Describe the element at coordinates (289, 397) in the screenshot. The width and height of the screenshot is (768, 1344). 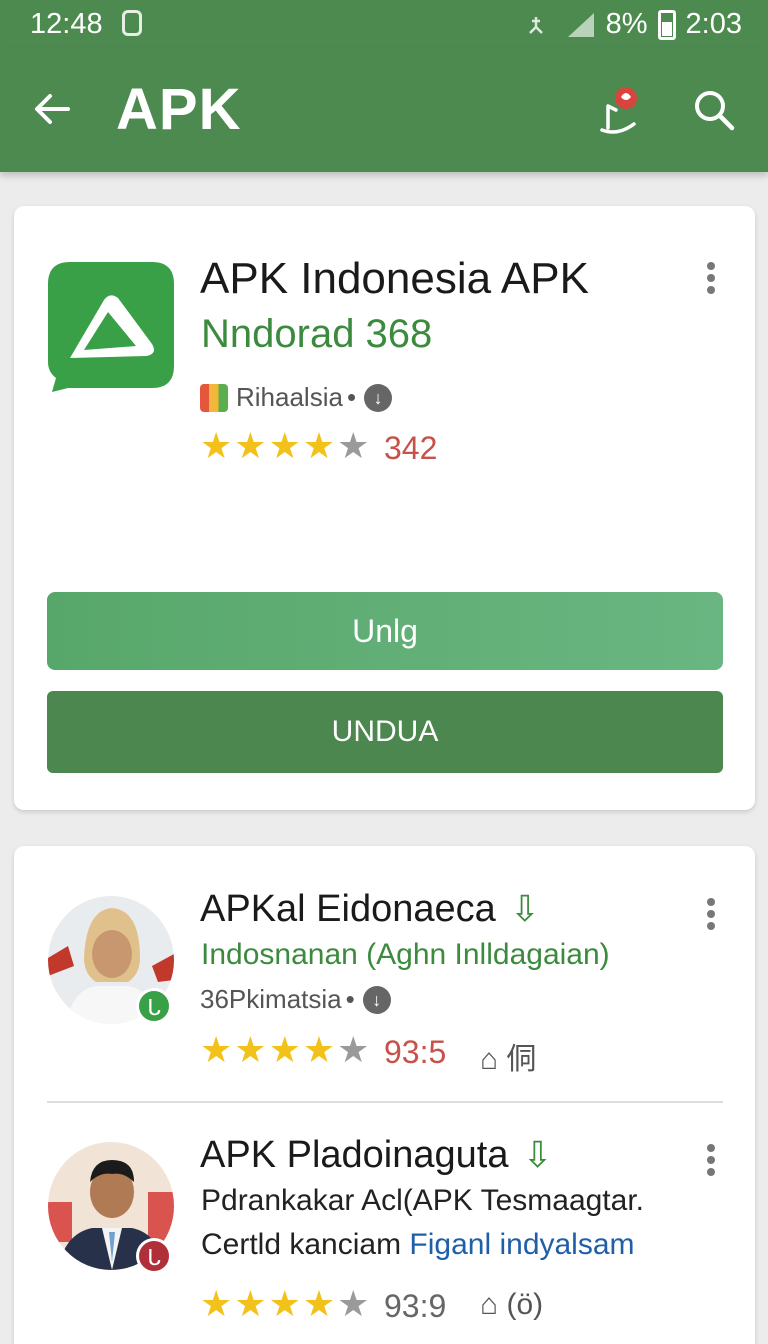
I see `featured-developer: Rihaalsia` at that location.